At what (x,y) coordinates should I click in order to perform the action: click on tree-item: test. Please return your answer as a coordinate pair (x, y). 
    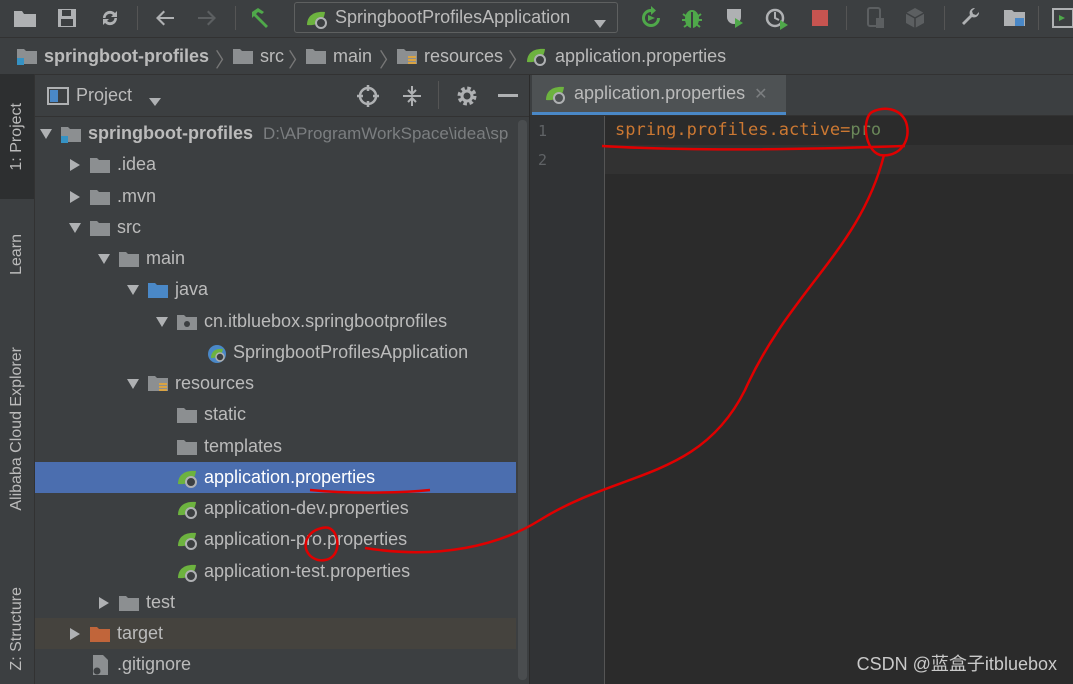
    Looking at the image, I should click on (282, 602).